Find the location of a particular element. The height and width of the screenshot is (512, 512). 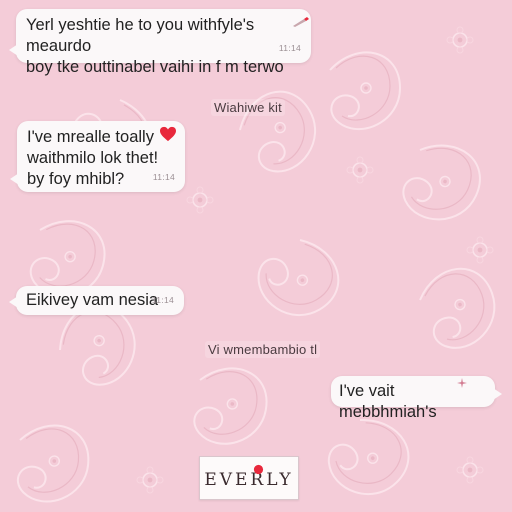

brand-logo: EVERLY is located at coordinates (249, 478).